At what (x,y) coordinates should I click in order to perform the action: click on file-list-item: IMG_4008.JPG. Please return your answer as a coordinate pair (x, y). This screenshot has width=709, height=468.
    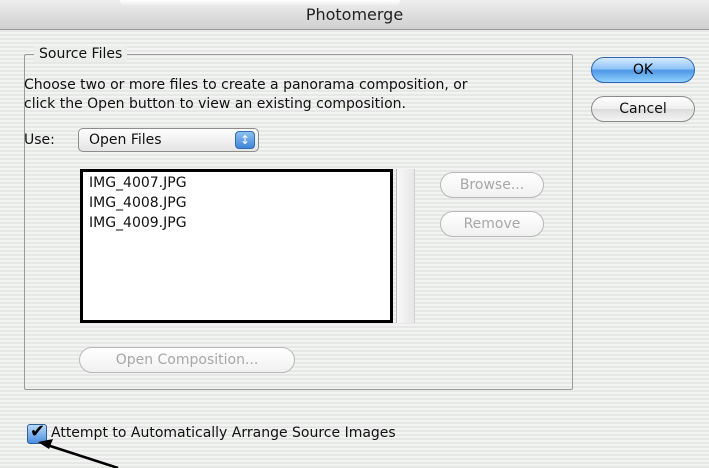
    Looking at the image, I should click on (236, 203).